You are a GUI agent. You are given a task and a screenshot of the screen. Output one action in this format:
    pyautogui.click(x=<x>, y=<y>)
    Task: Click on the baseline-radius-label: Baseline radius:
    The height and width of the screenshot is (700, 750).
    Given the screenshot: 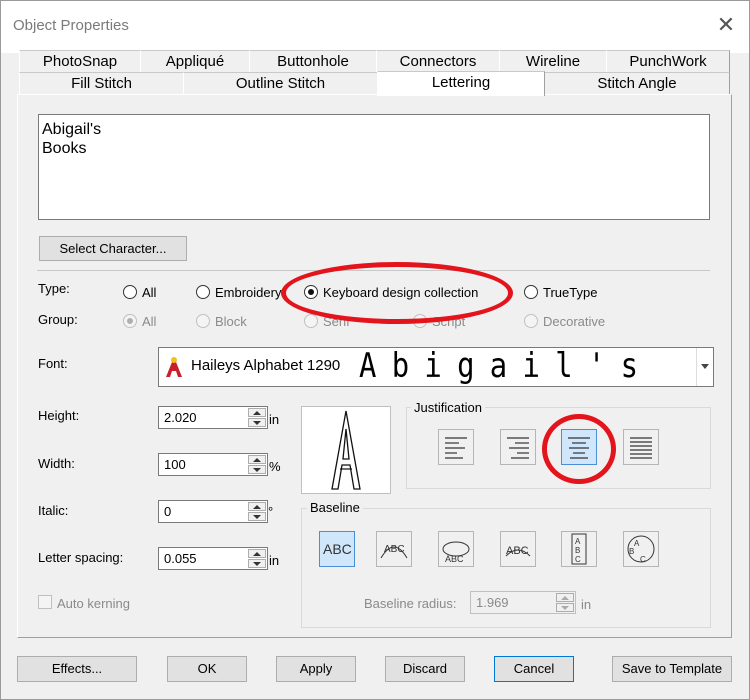 What is the action you would take?
    pyautogui.click(x=410, y=603)
    